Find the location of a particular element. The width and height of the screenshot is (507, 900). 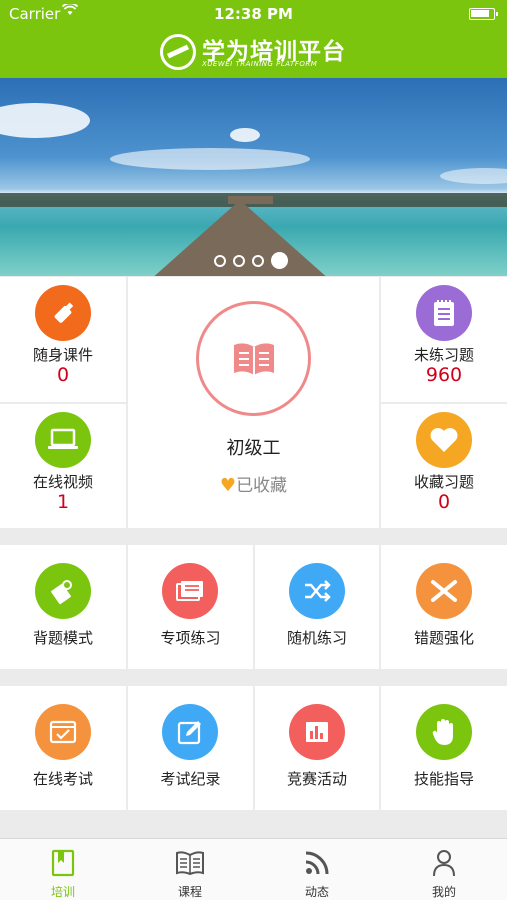

video-label: 在线视频 is located at coordinates (62, 482).